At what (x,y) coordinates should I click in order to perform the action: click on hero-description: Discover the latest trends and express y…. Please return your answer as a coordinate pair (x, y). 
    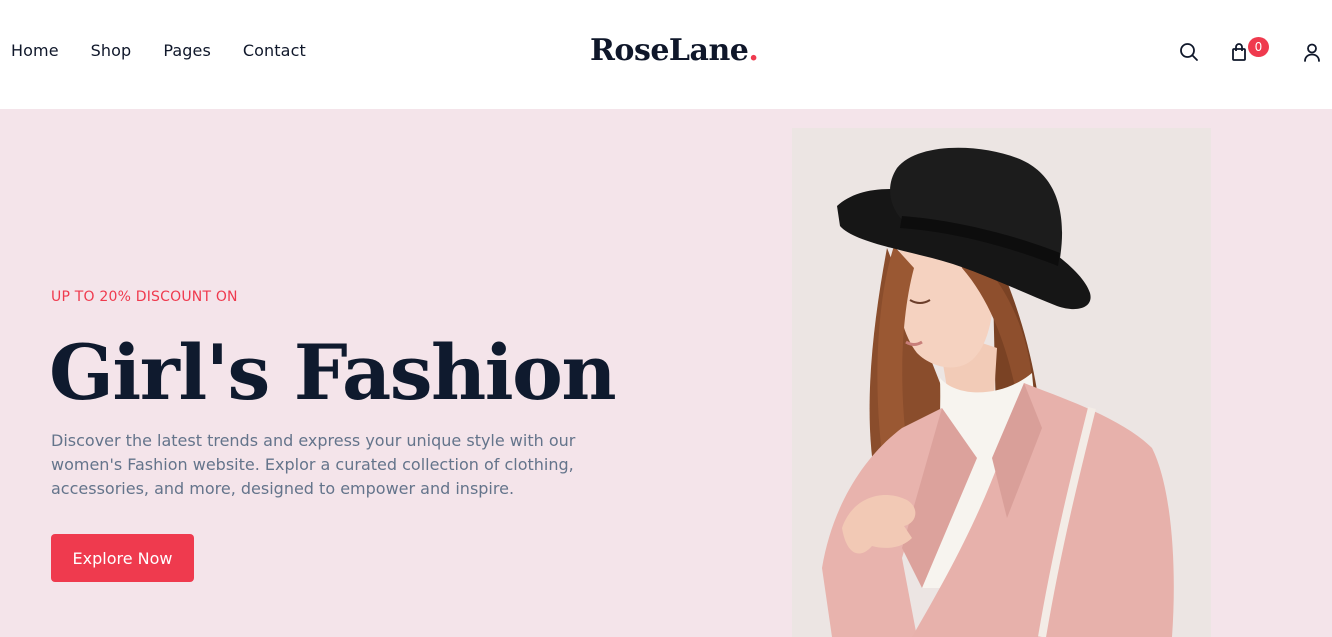
    Looking at the image, I should click on (313, 464).